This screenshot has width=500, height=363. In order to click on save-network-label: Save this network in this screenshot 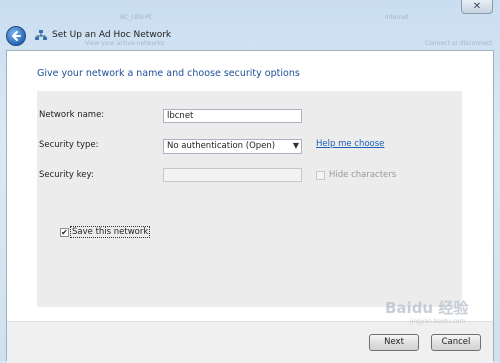, I will do `click(110, 232)`.